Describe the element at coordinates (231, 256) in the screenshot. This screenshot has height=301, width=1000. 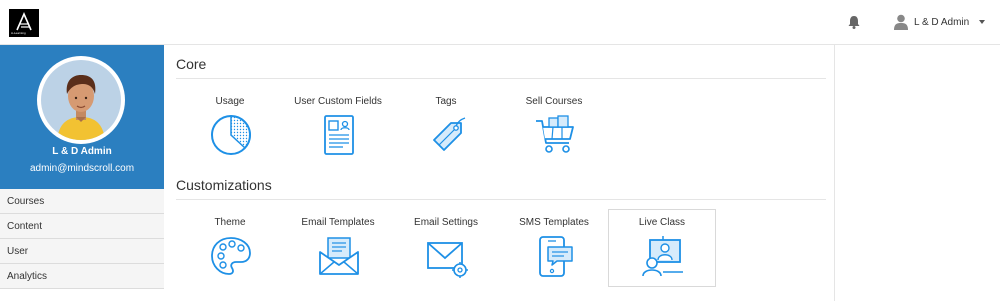
I see `palette-icon` at that location.